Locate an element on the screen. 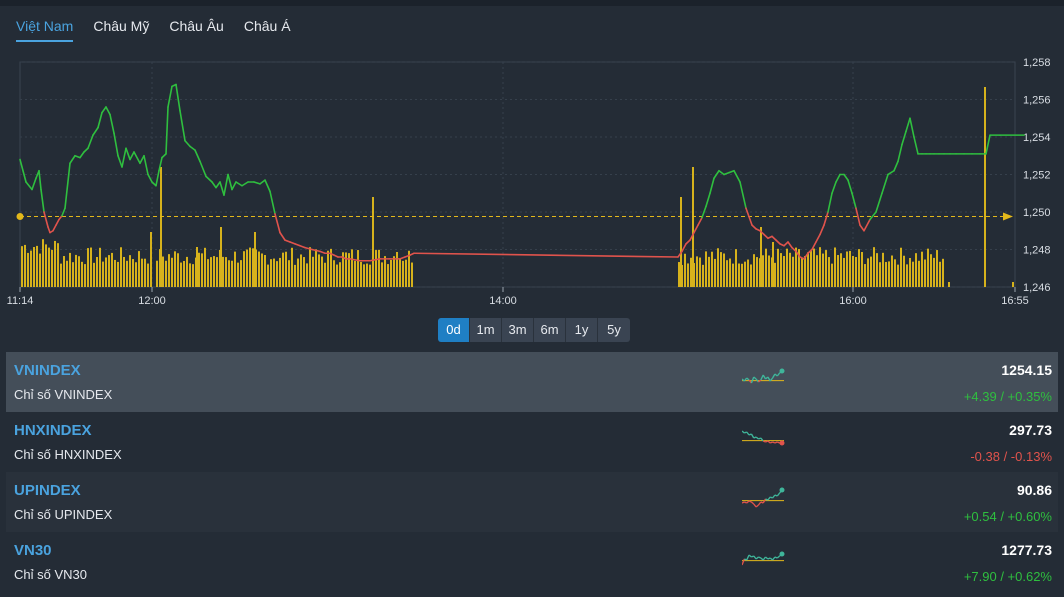 The width and height of the screenshot is (1064, 597). period-3m-button: 3m is located at coordinates (518, 330).